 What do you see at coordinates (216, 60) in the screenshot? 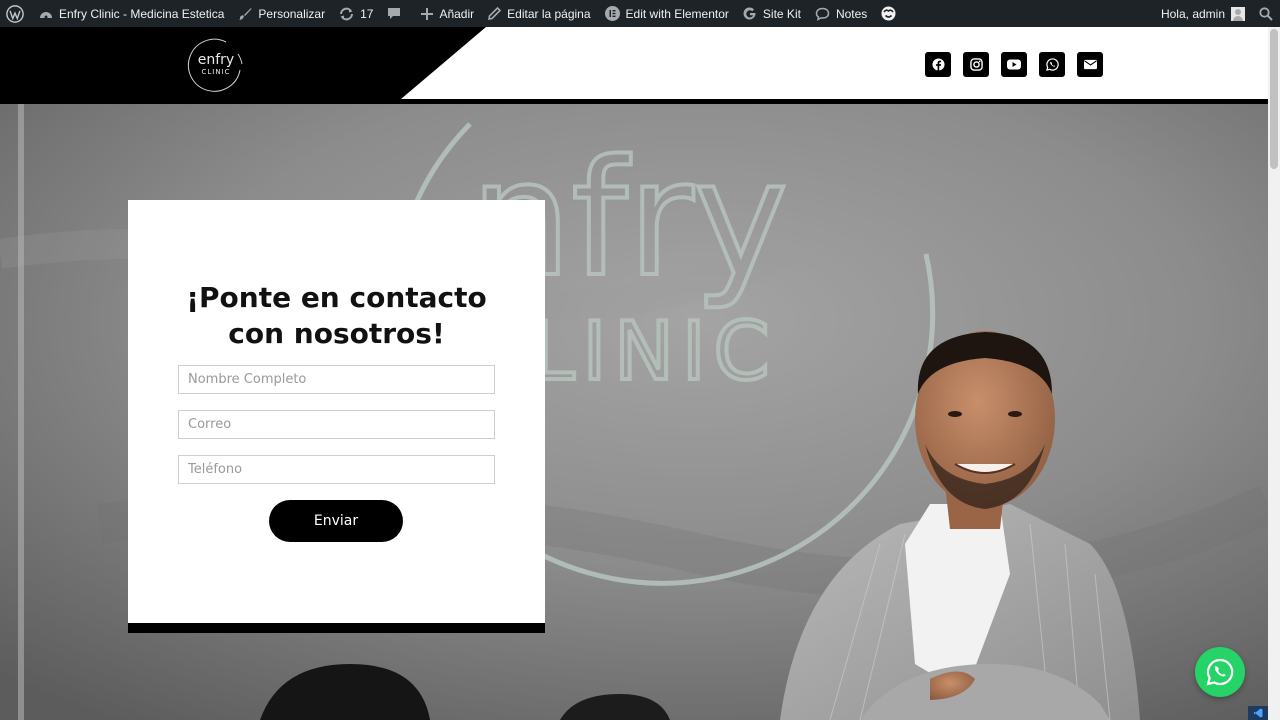
I see `logo-text-top: enfry` at bounding box center [216, 60].